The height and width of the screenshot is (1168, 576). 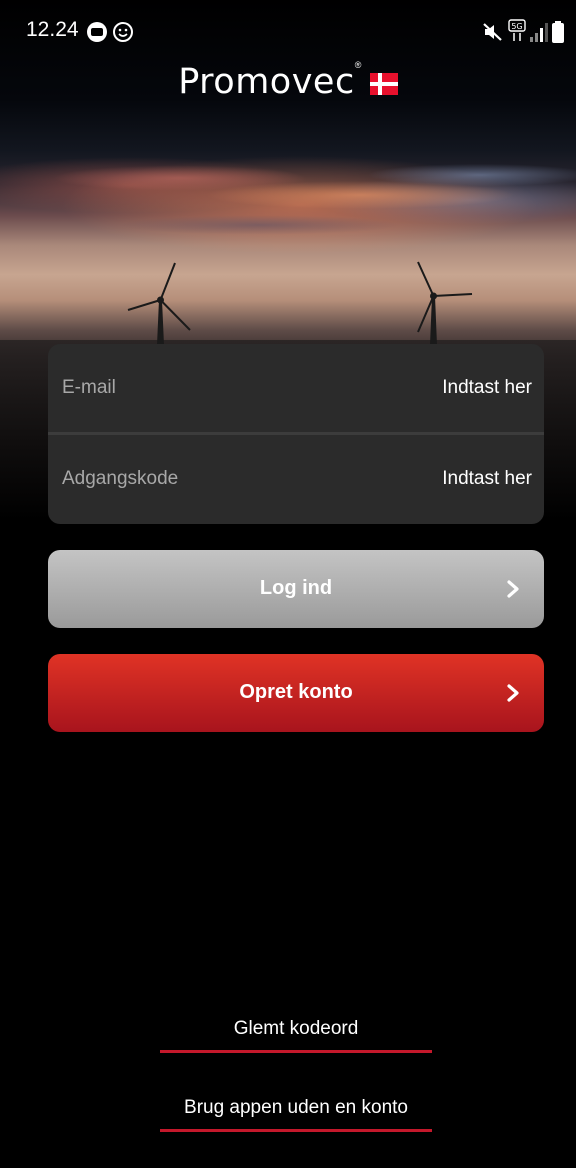 I want to click on status-time: 12.24, so click(x=52, y=29).